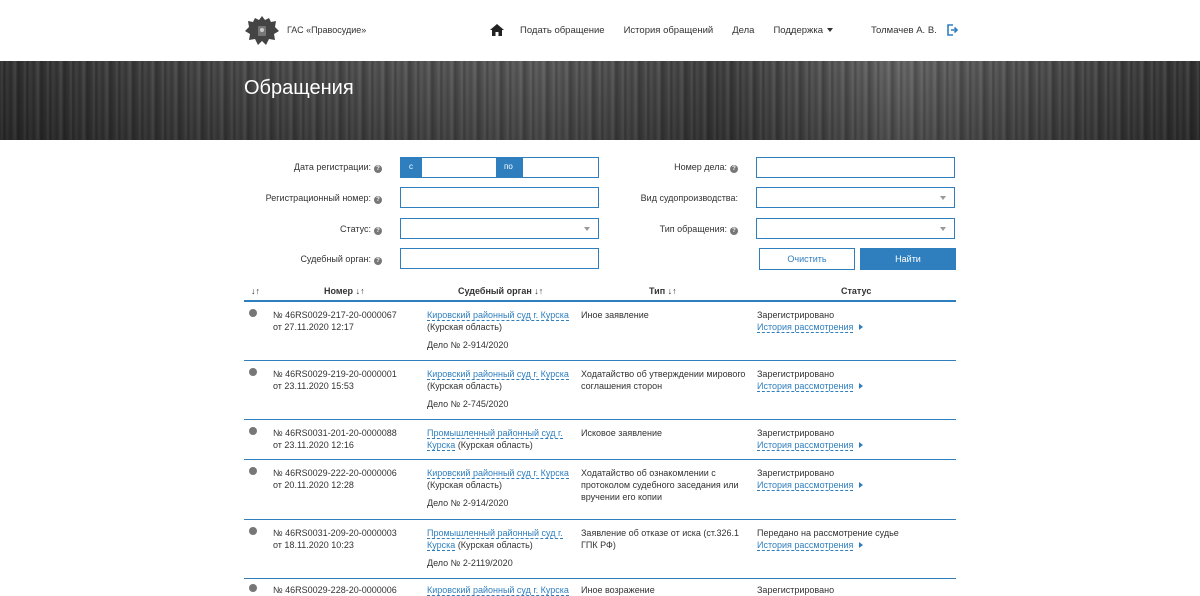  I want to click on court-label-text: Судебный орган:, so click(335, 259).